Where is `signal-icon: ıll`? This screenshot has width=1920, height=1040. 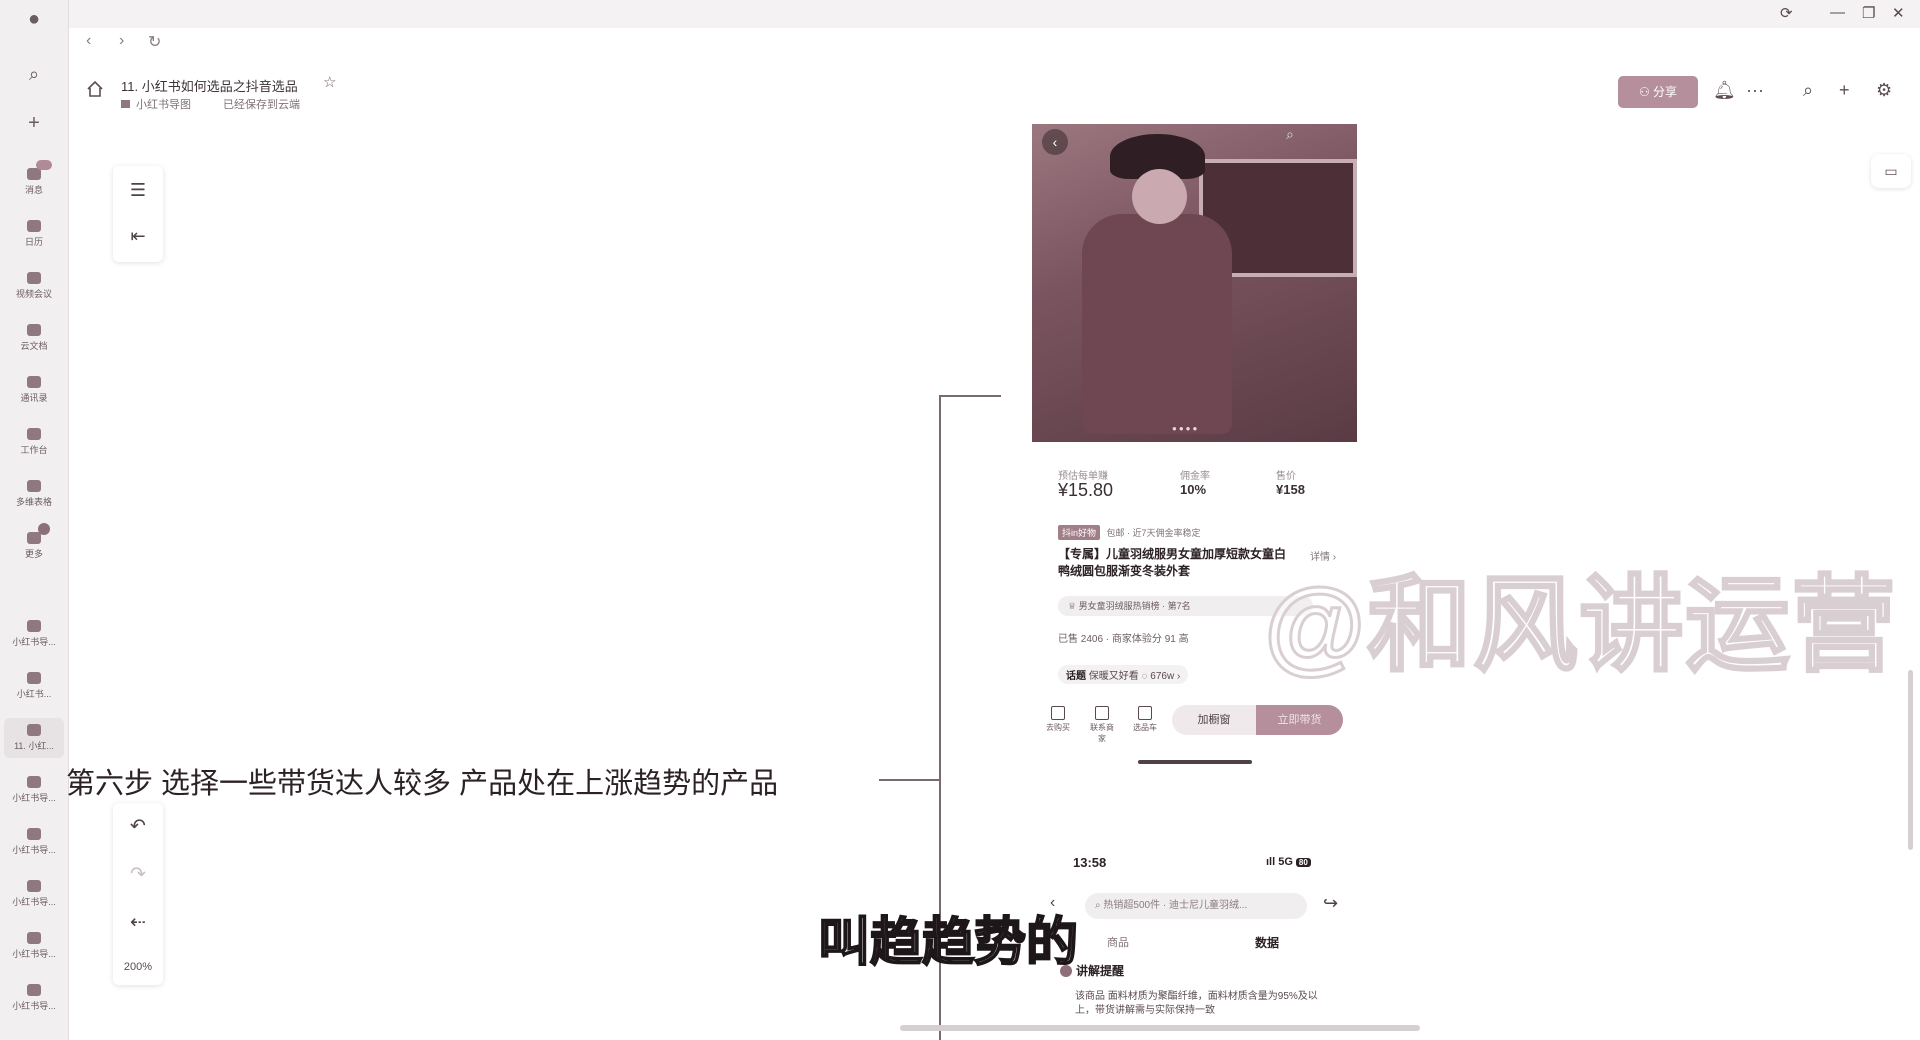
signal-icon: ıll is located at coordinates (1272, 862).